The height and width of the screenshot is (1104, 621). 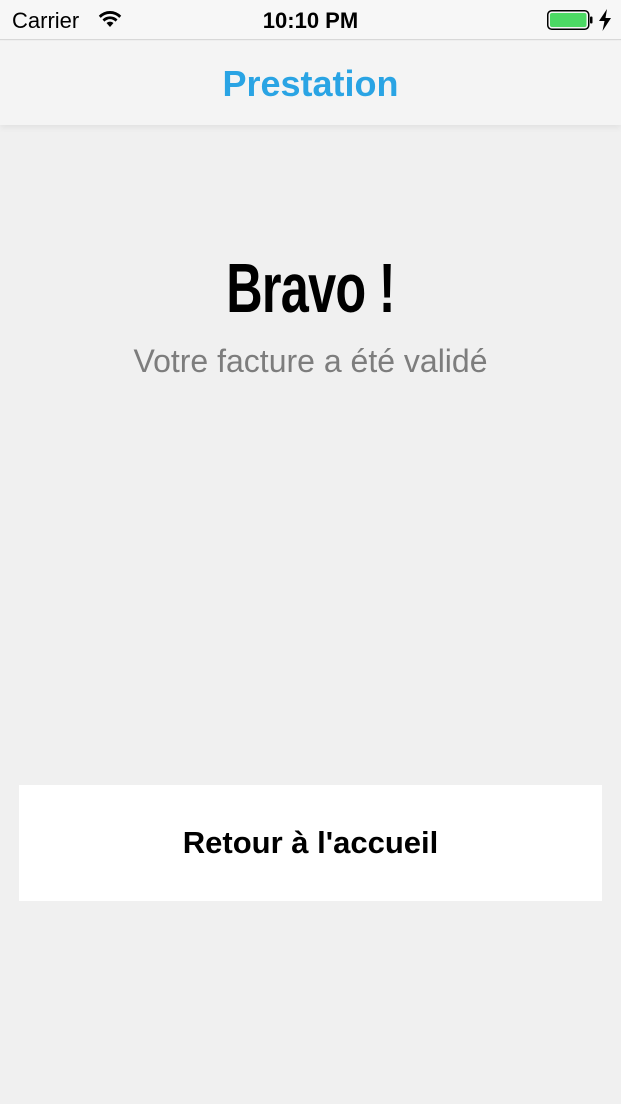 I want to click on back-to-home-button: Retour à l'accueil, so click(x=310, y=843).